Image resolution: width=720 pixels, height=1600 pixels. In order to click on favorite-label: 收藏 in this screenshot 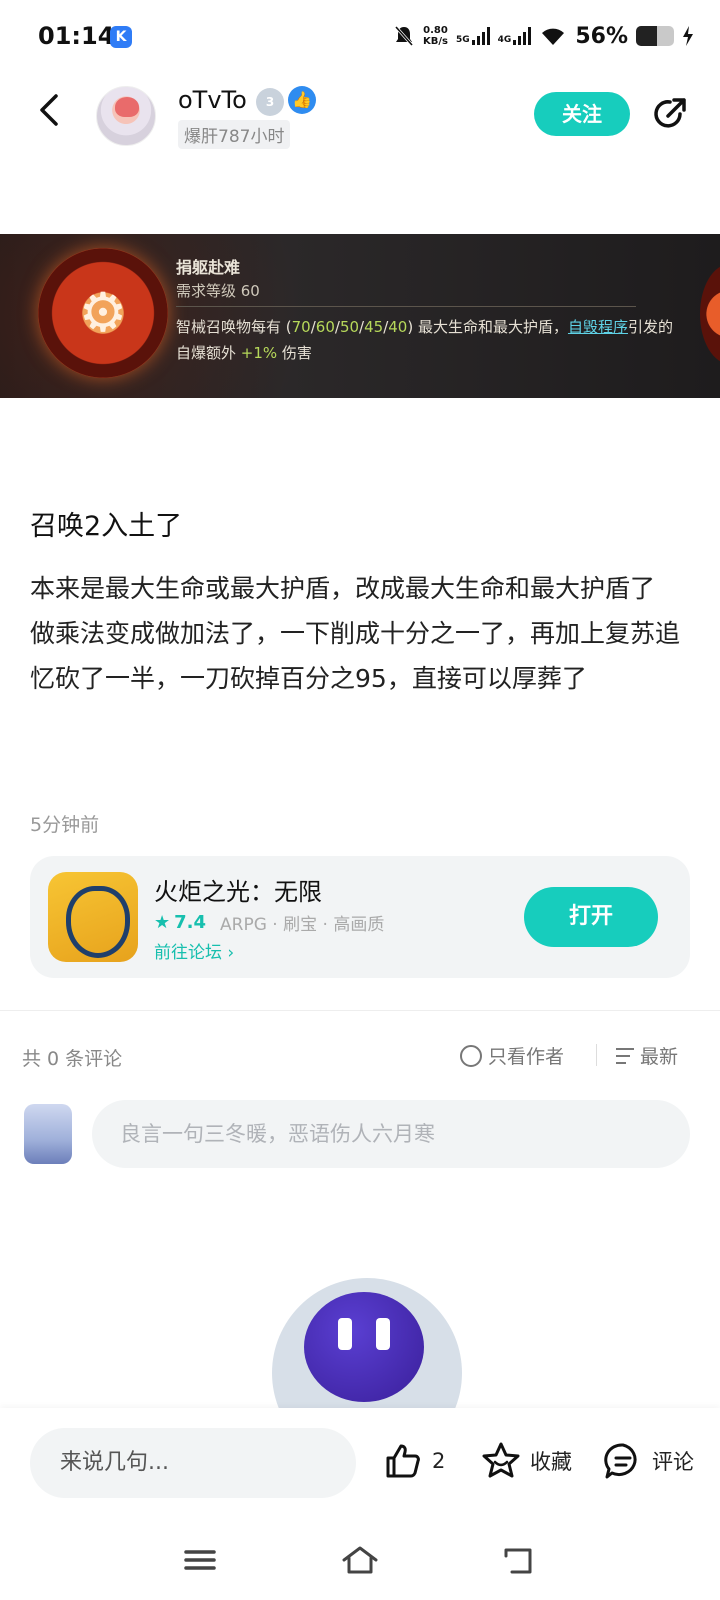, I will do `click(551, 1462)`.